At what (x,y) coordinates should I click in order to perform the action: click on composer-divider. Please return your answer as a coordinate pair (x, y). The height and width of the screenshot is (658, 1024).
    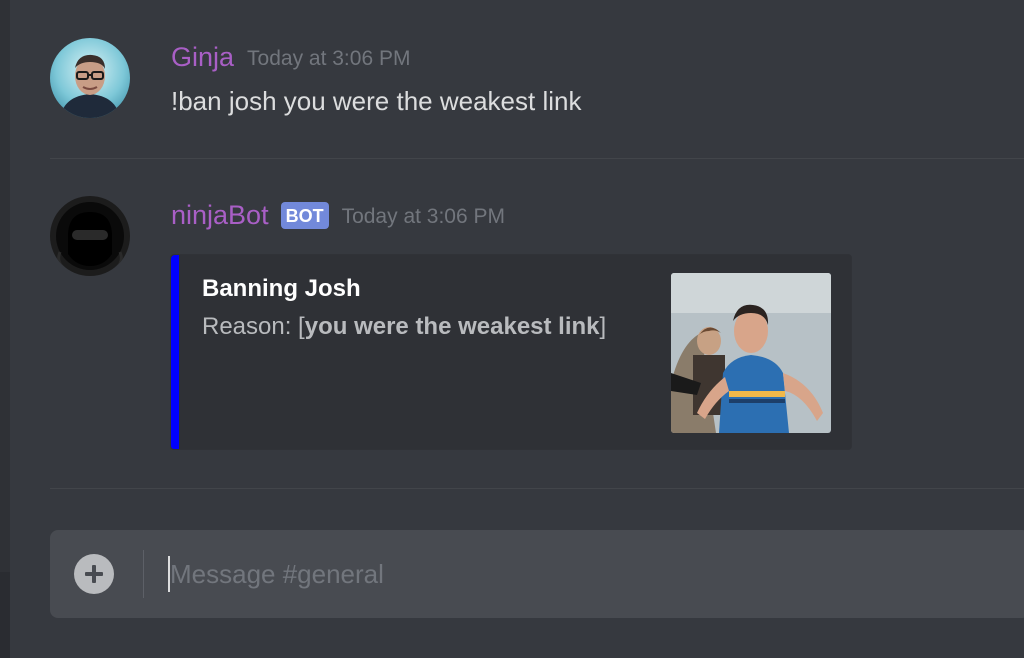
    Looking at the image, I should click on (143, 574).